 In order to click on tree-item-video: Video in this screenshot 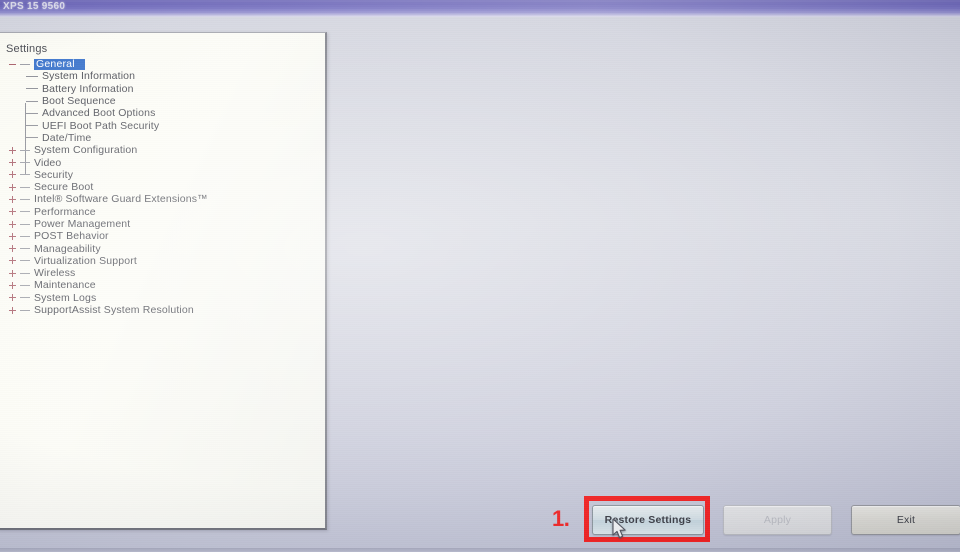, I will do `click(161, 162)`.